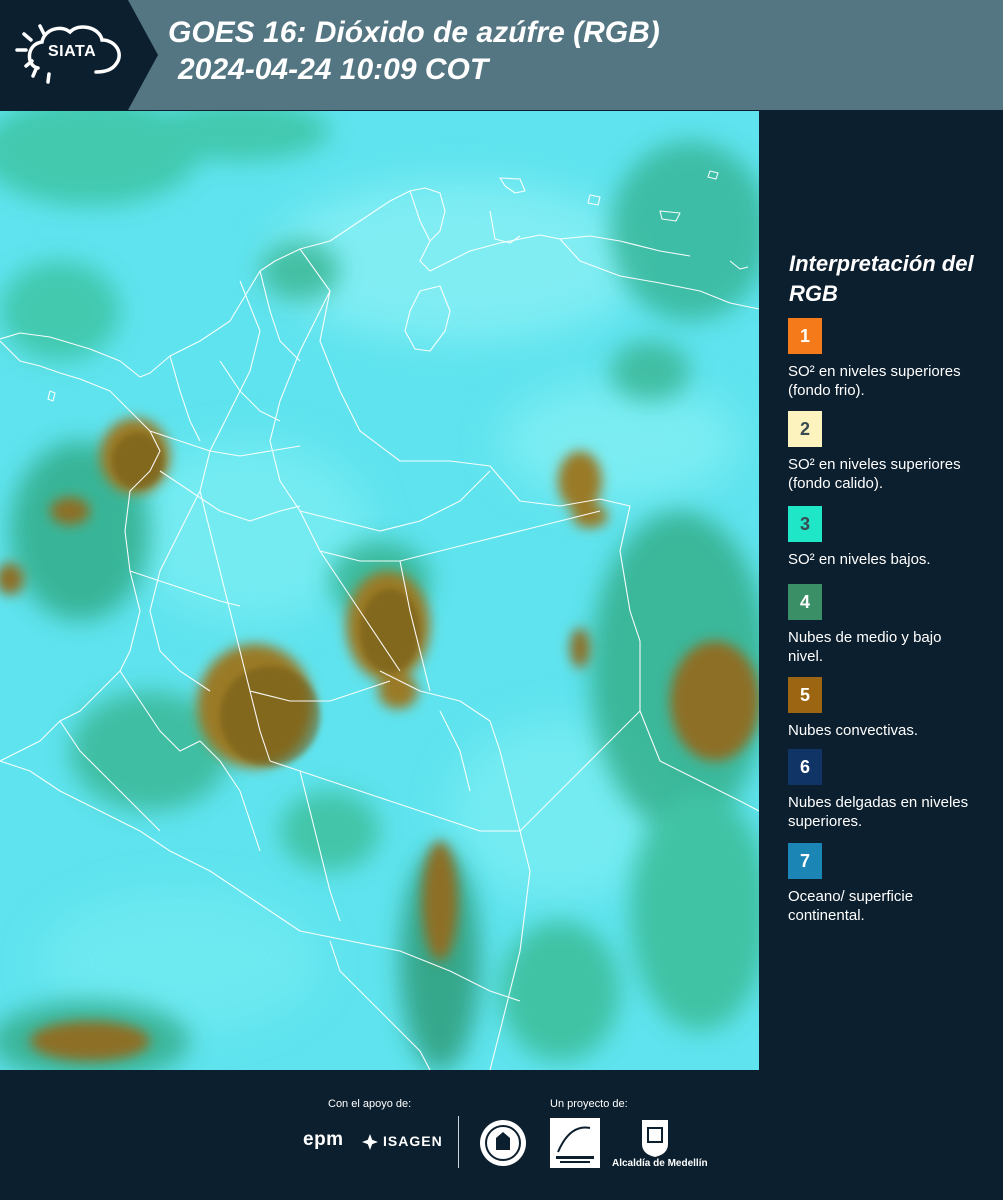 Image resolution: width=1003 pixels, height=1200 pixels. What do you see at coordinates (805, 695) in the screenshot?
I see `legend-swatch: 5` at bounding box center [805, 695].